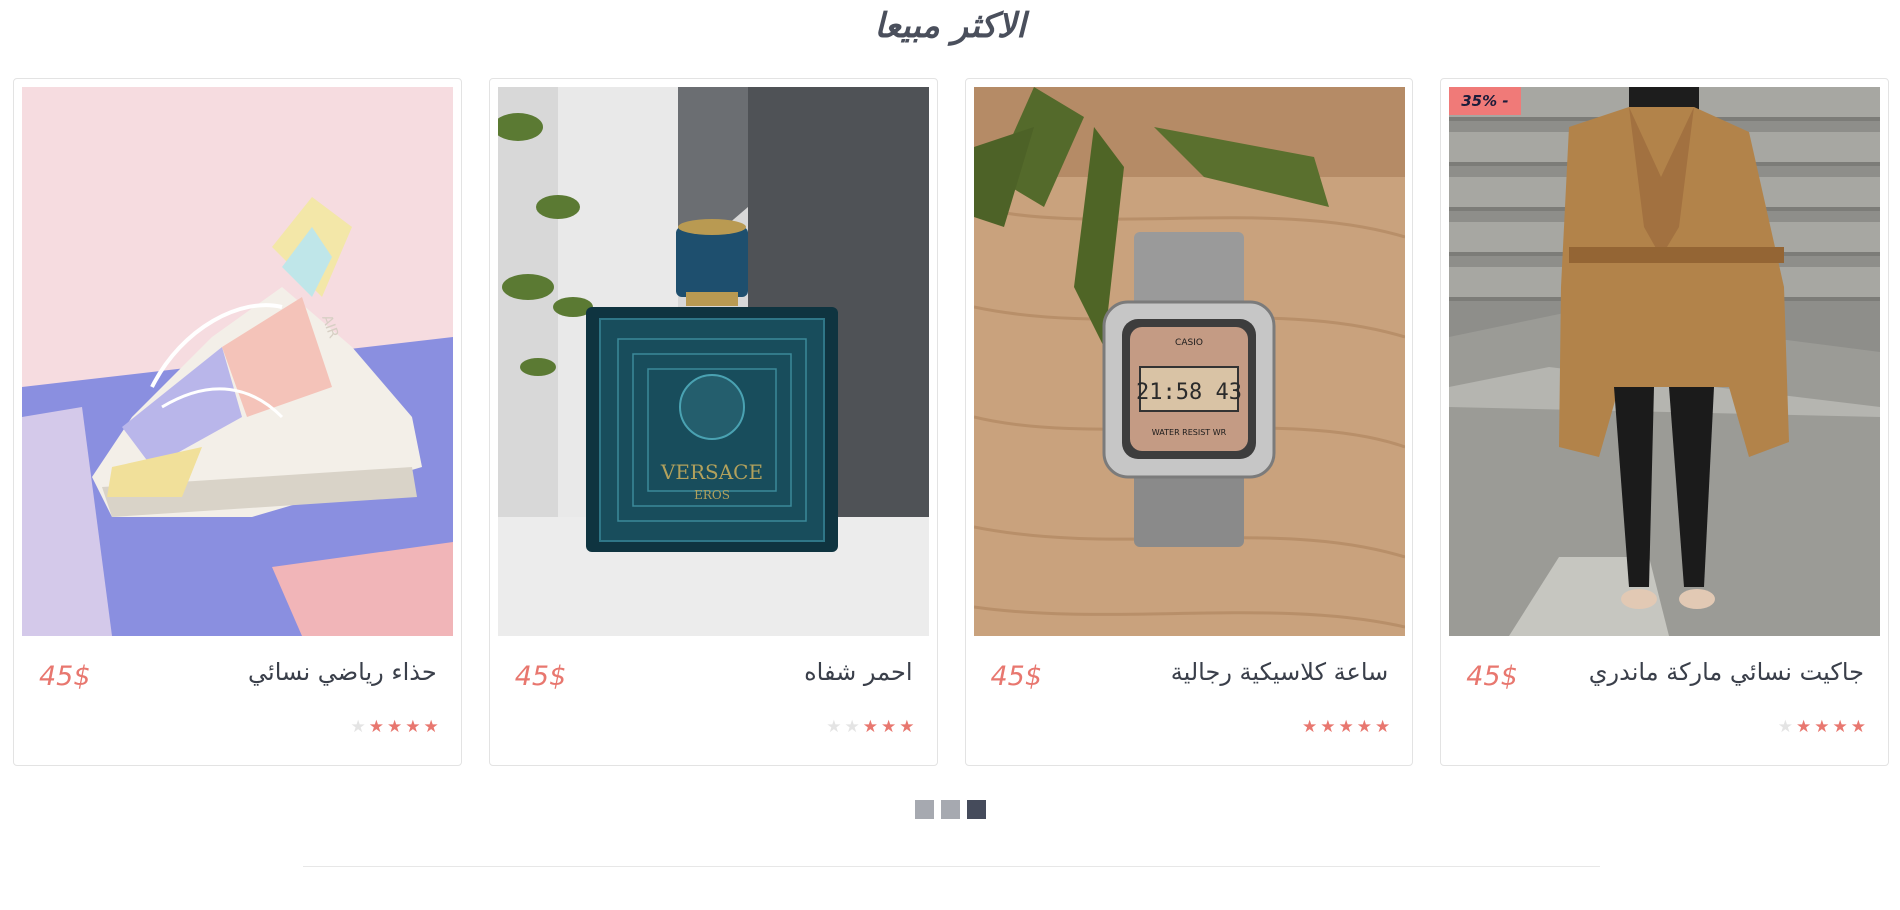 The width and height of the screenshot is (1900, 910). I want to click on coat-photo-icon, so click(1665, 361).